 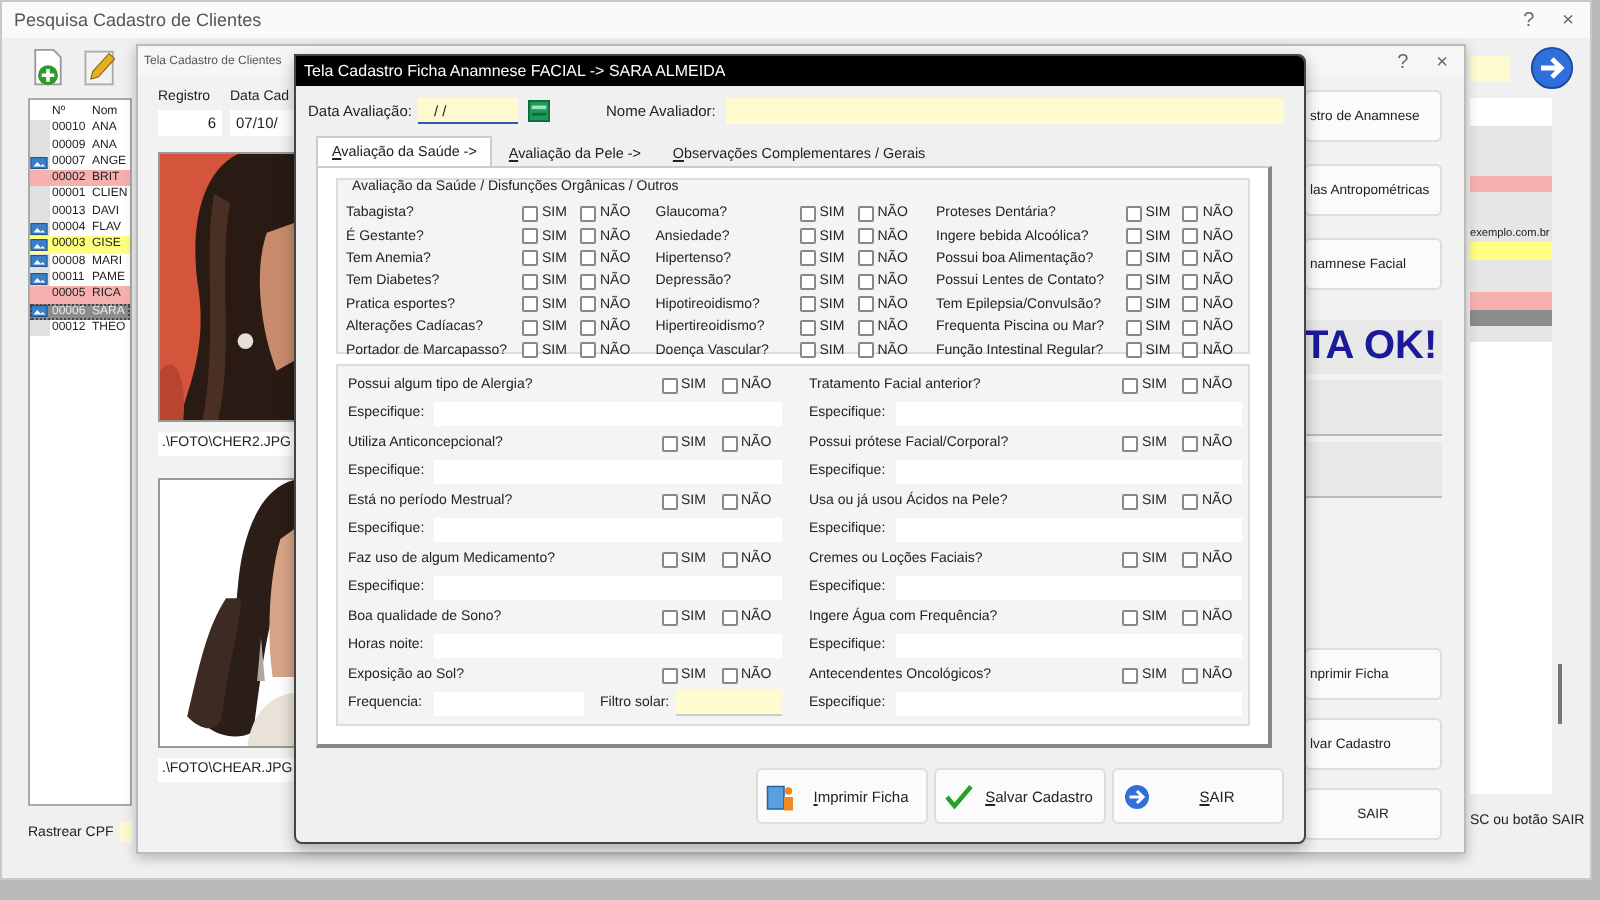 What do you see at coordinates (125, 832) in the screenshot?
I see `cpf-field` at bounding box center [125, 832].